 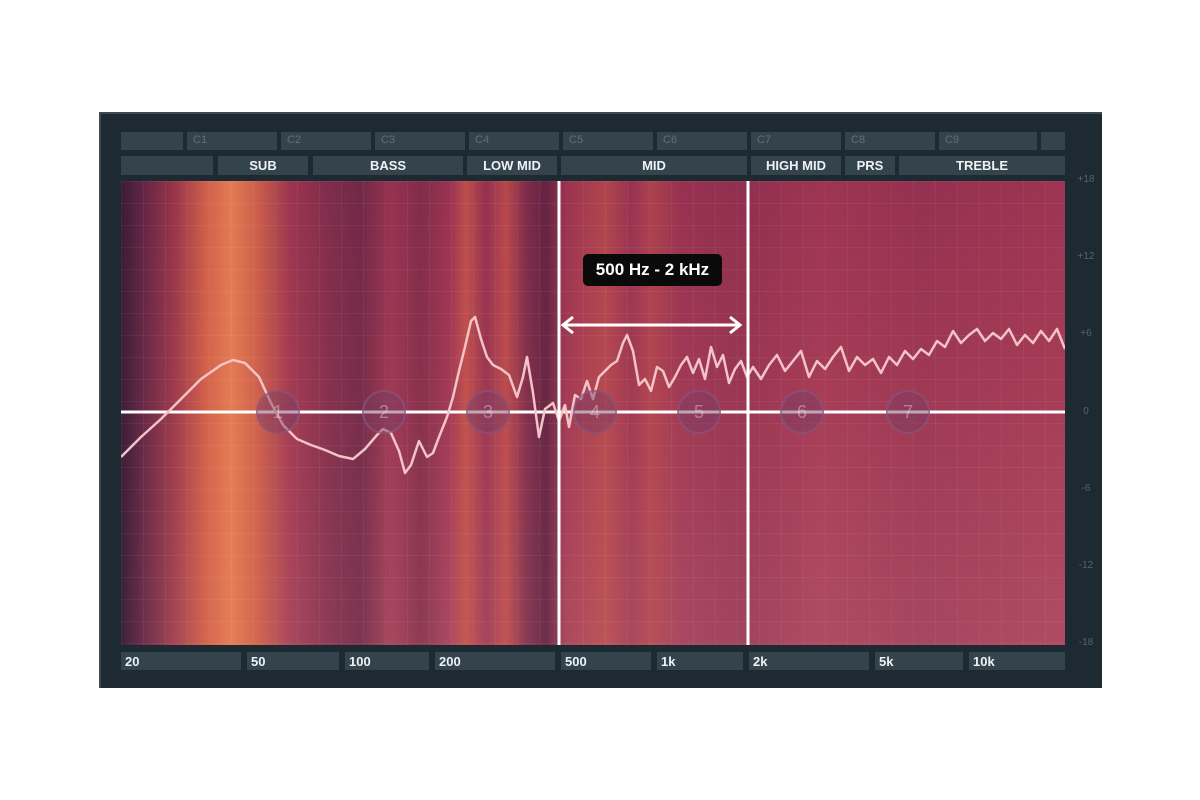 I want to click on db-label: -6, so click(x=1086, y=488).